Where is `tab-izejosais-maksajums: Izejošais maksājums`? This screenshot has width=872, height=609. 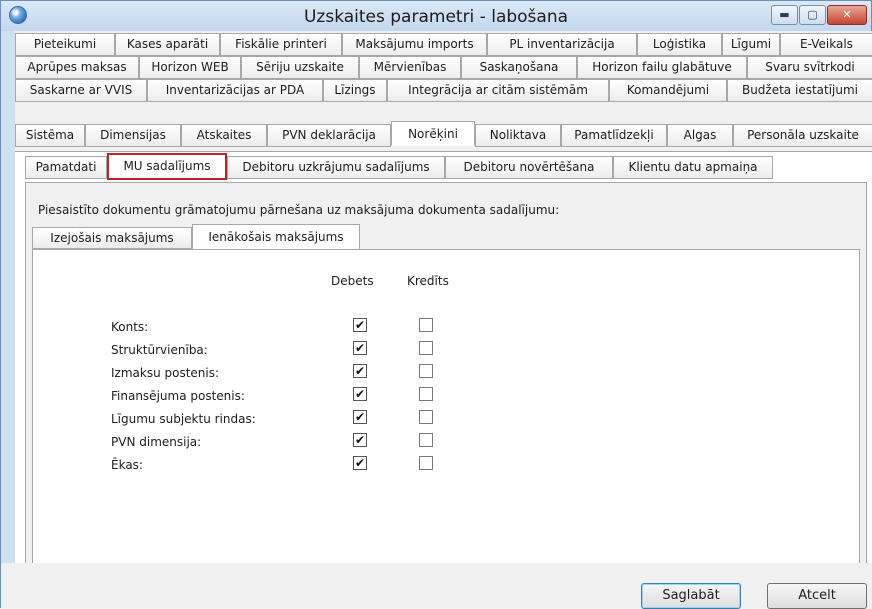 tab-izejosais-maksajums: Izejošais maksājums is located at coordinates (112, 238).